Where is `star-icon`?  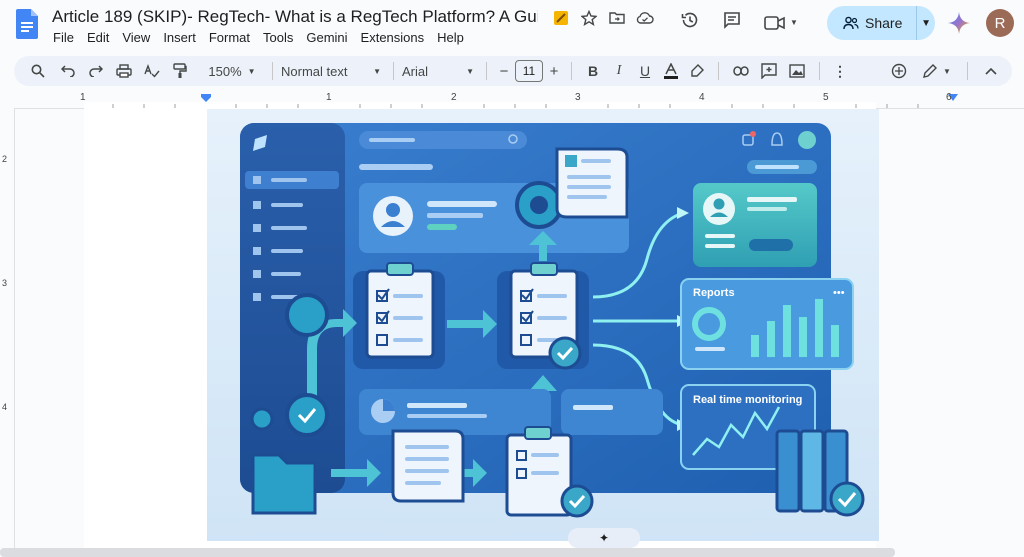 star-icon is located at coordinates (589, 18).